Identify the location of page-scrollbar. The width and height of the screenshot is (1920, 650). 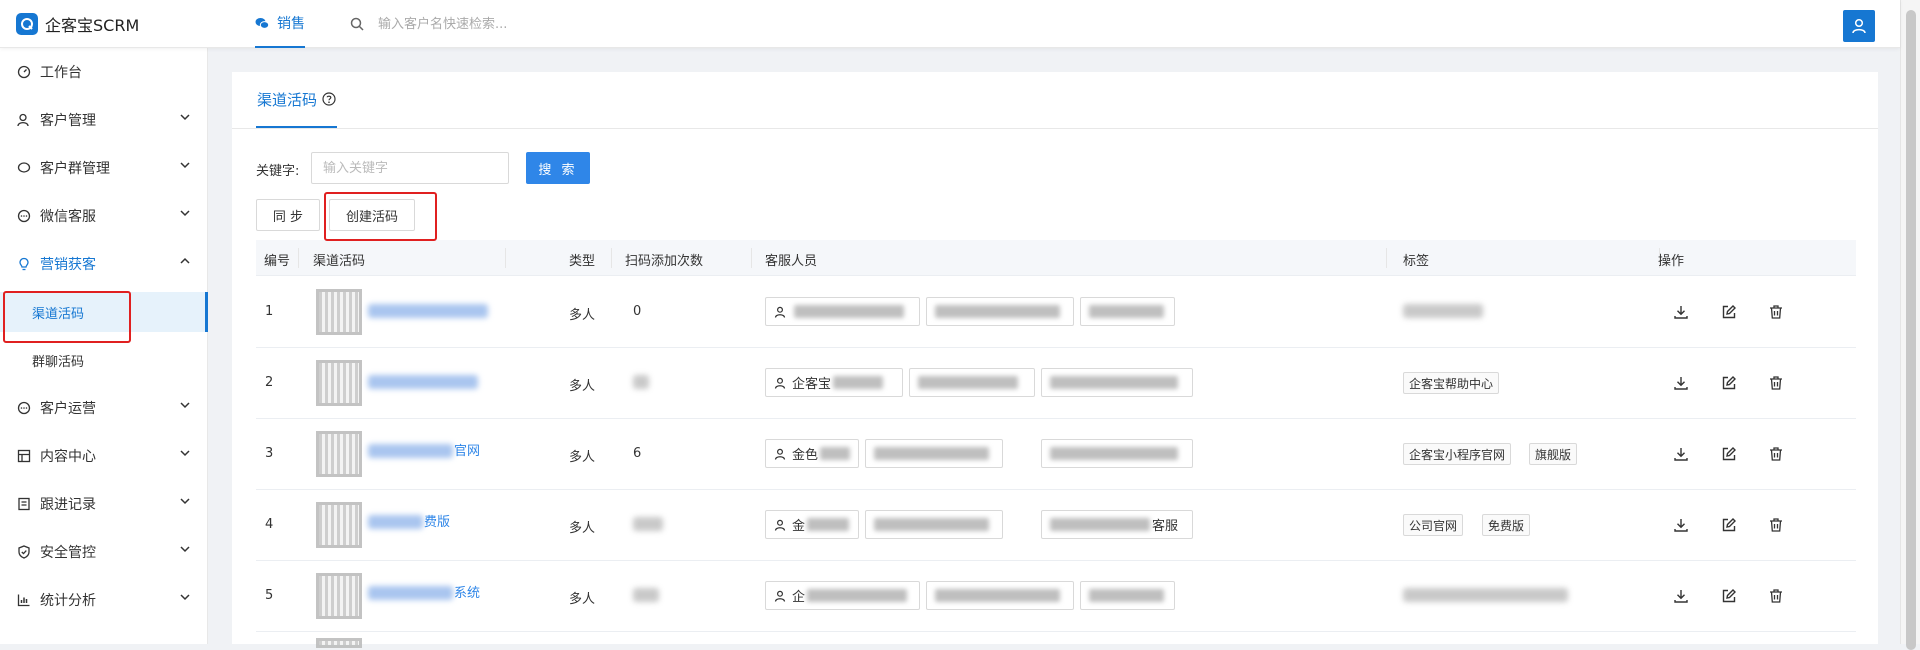
(1910, 325).